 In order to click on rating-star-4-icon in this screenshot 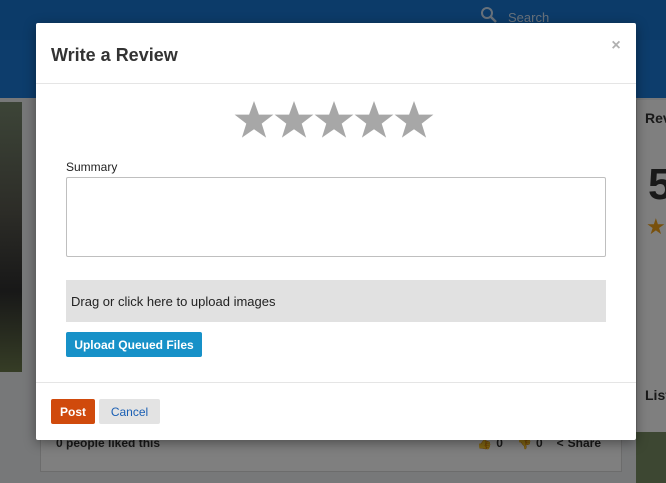, I will do `click(374, 120)`.